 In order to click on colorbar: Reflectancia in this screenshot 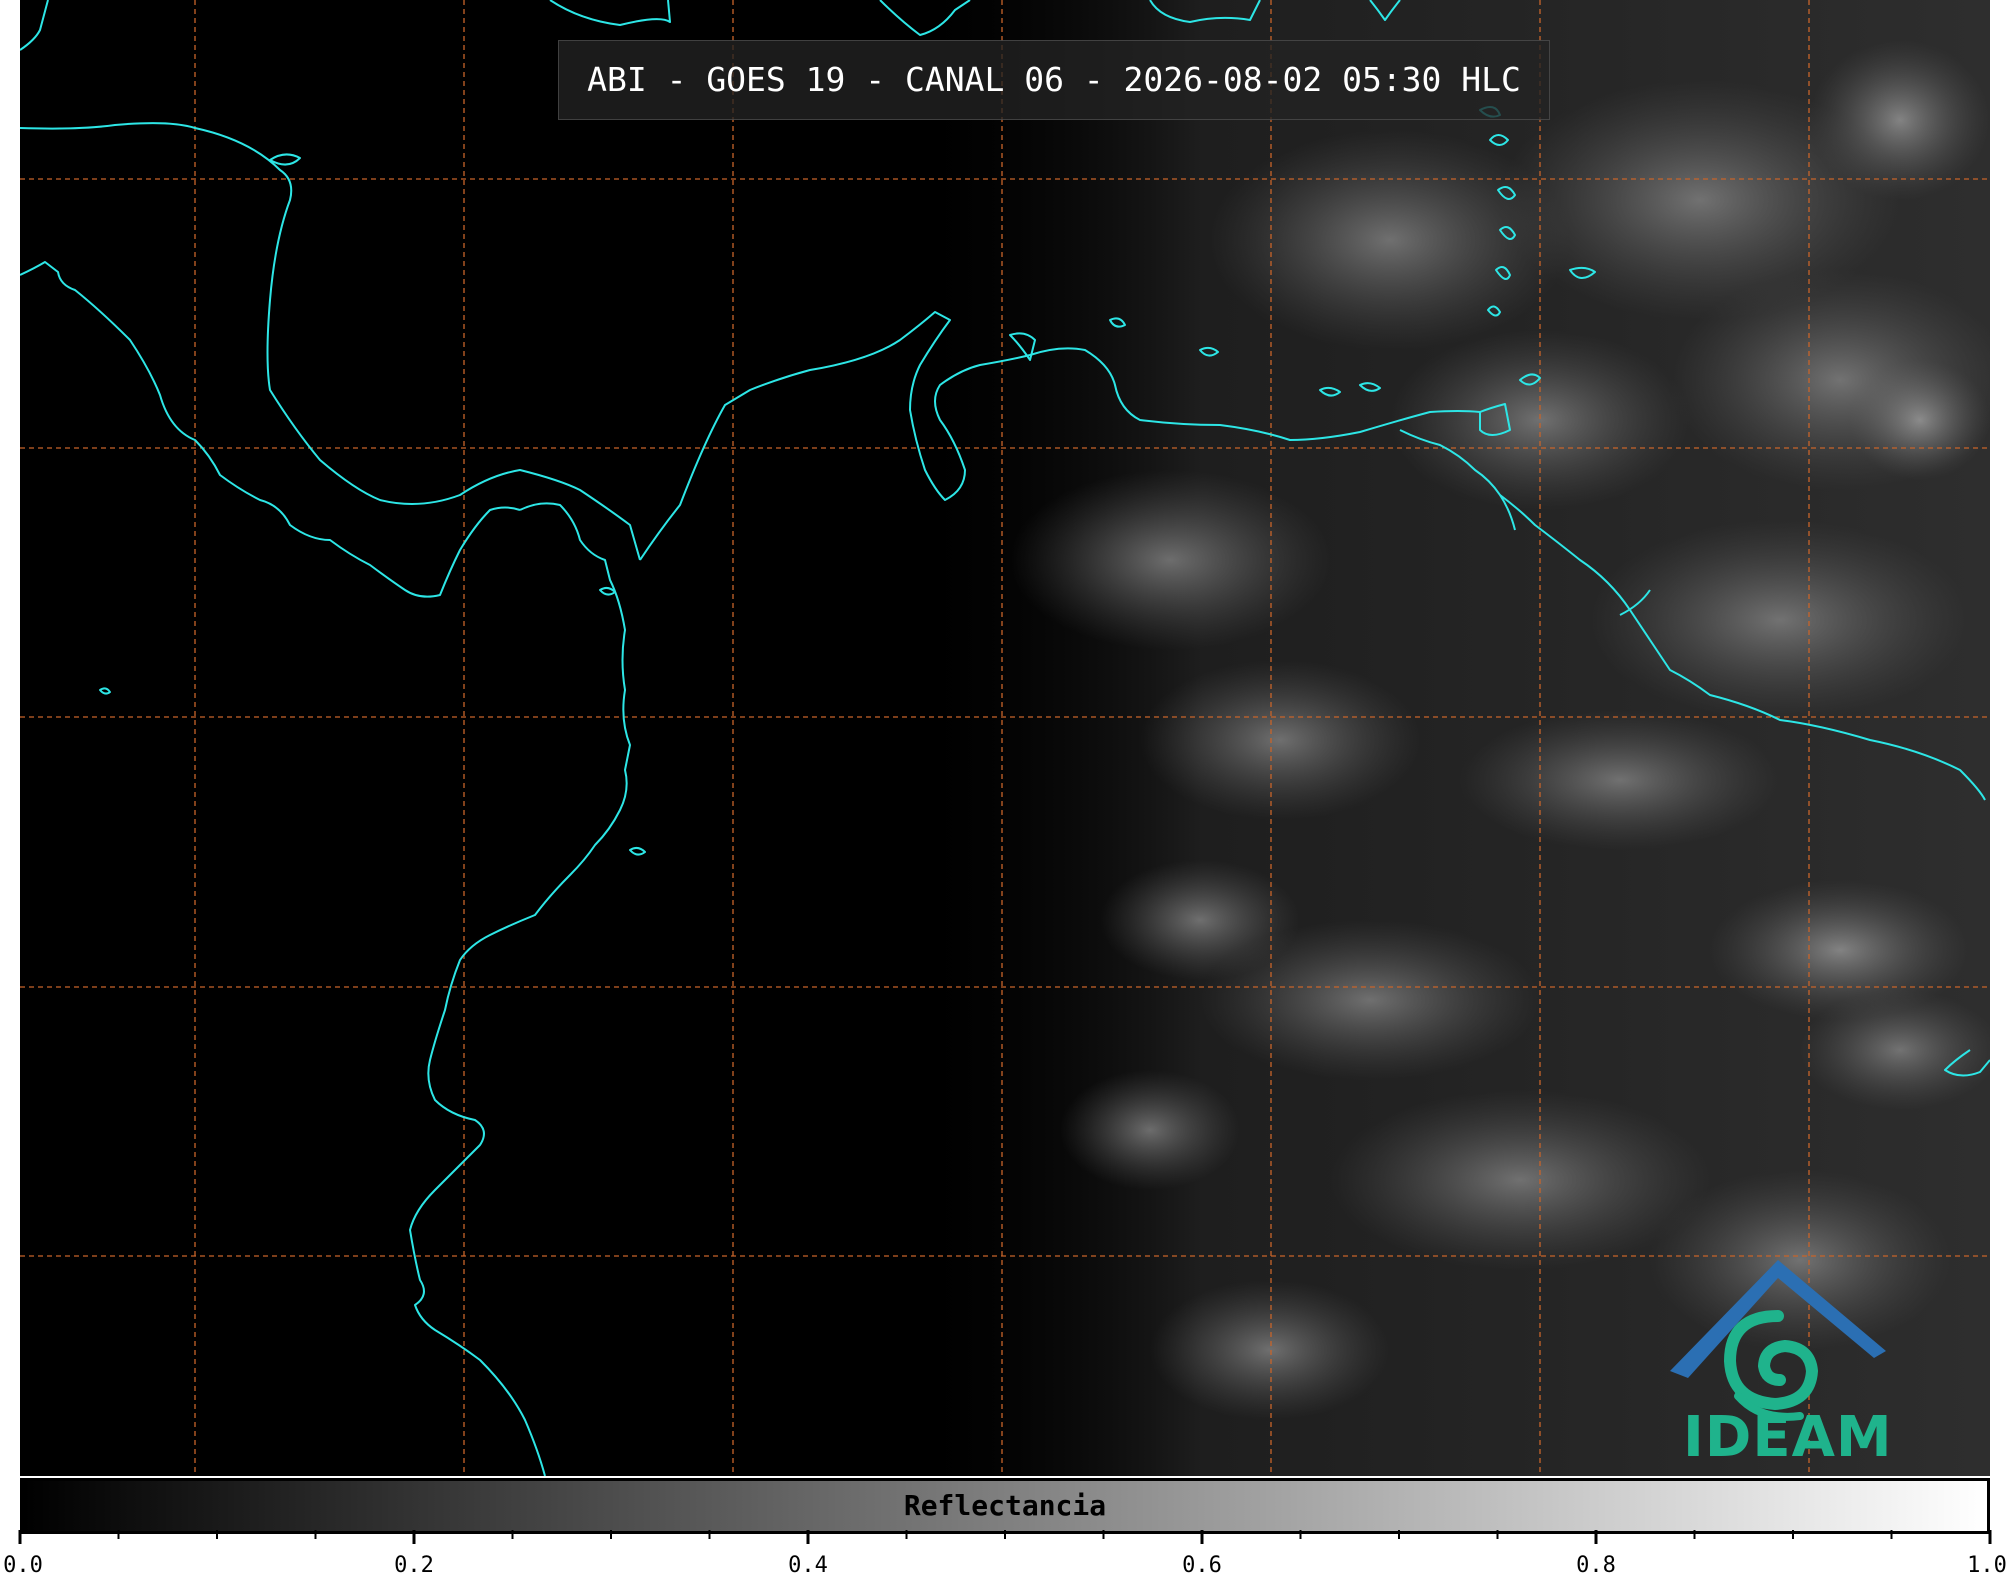, I will do `click(1005, 1506)`.